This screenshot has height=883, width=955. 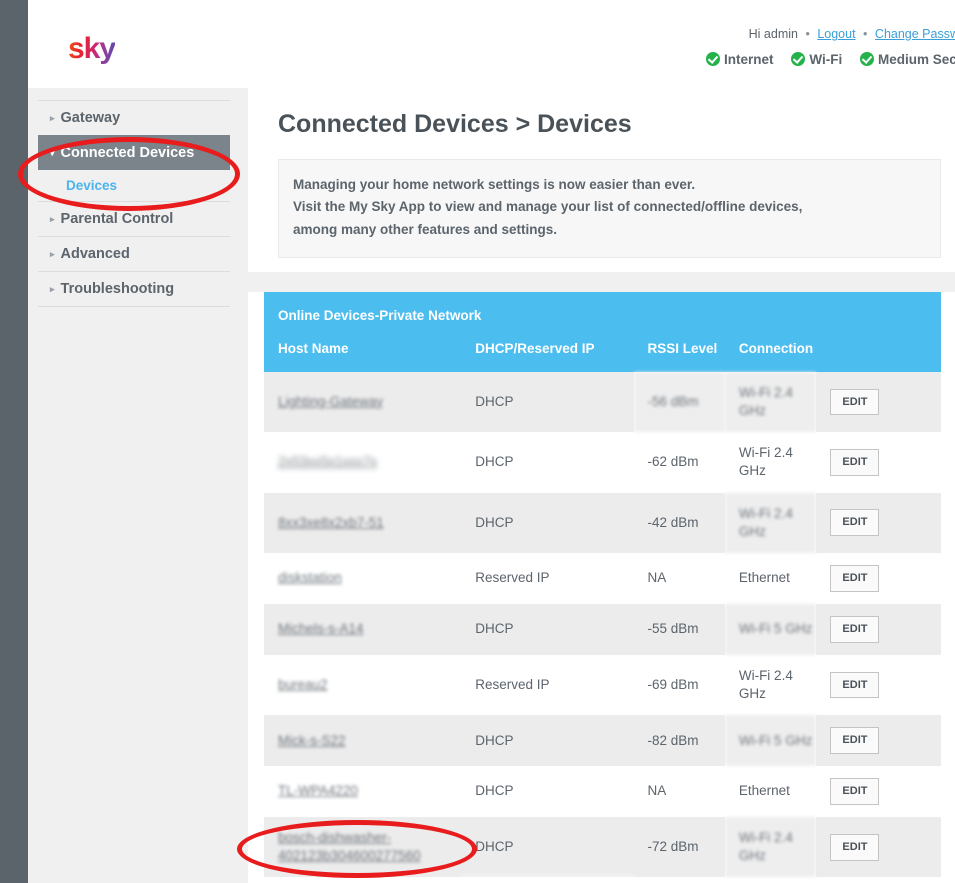 I want to click on cell-host-name: Michels-s-A14, so click(x=363, y=629).